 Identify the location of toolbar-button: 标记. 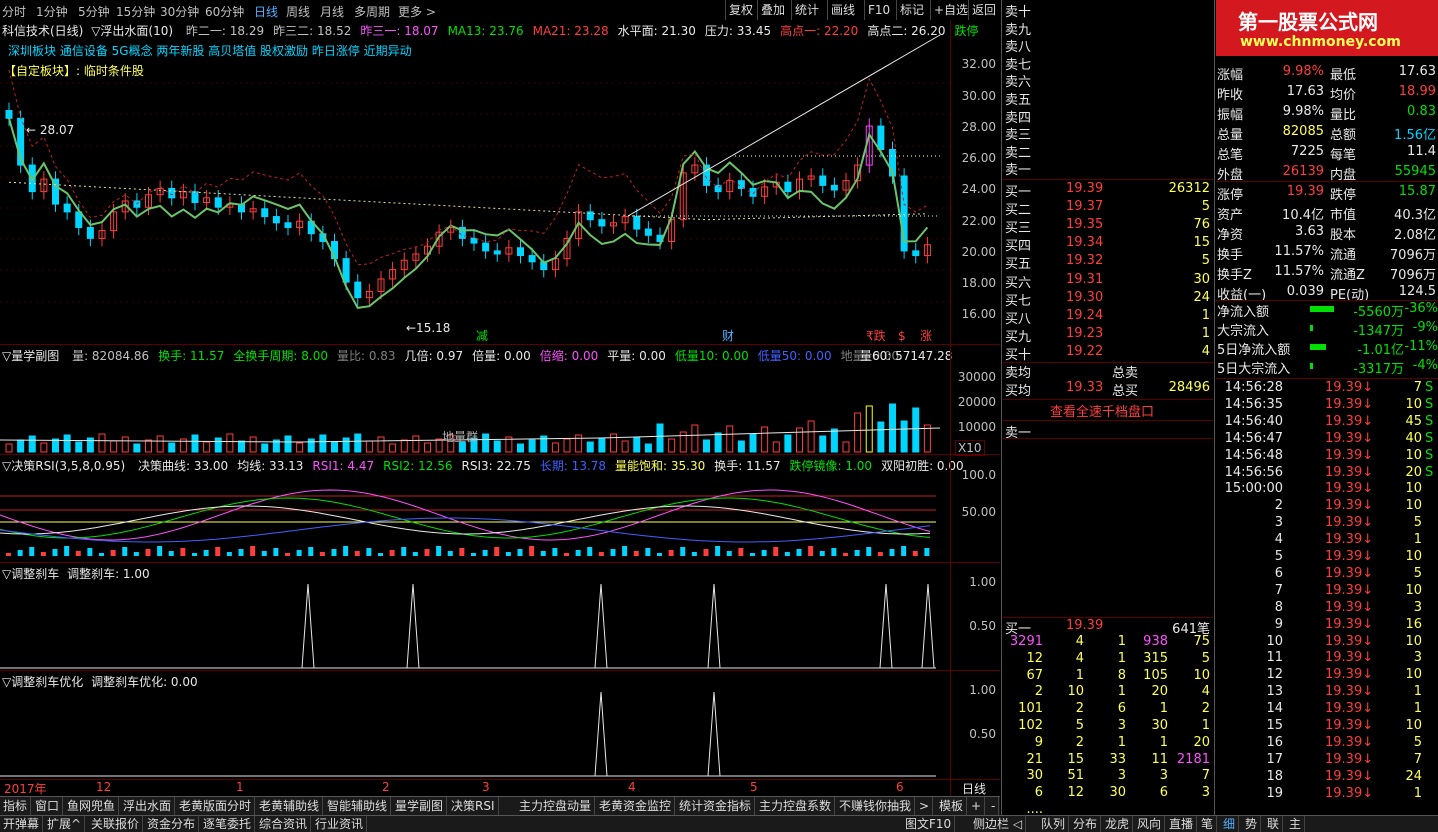
(911, 10).